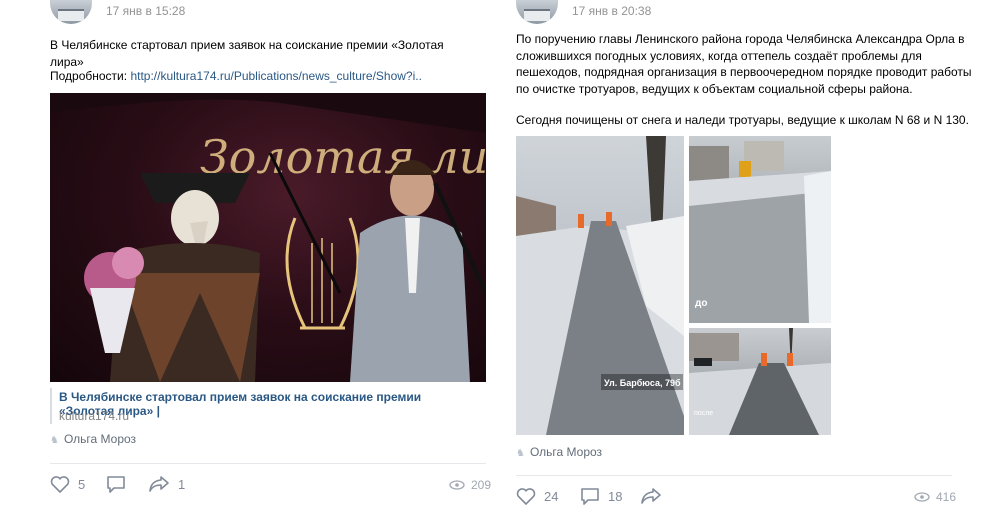  I want to click on photo-scene: до, so click(760, 232).